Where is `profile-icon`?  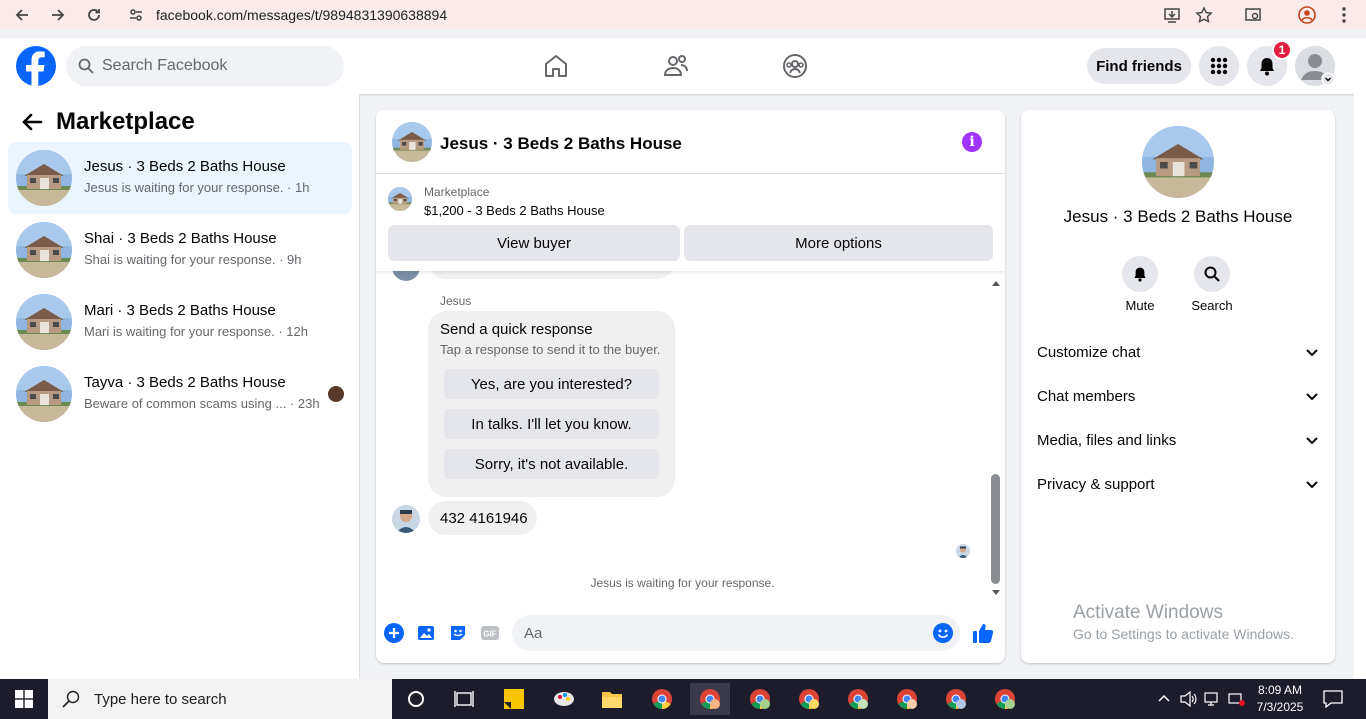
profile-icon is located at coordinates (1307, 15).